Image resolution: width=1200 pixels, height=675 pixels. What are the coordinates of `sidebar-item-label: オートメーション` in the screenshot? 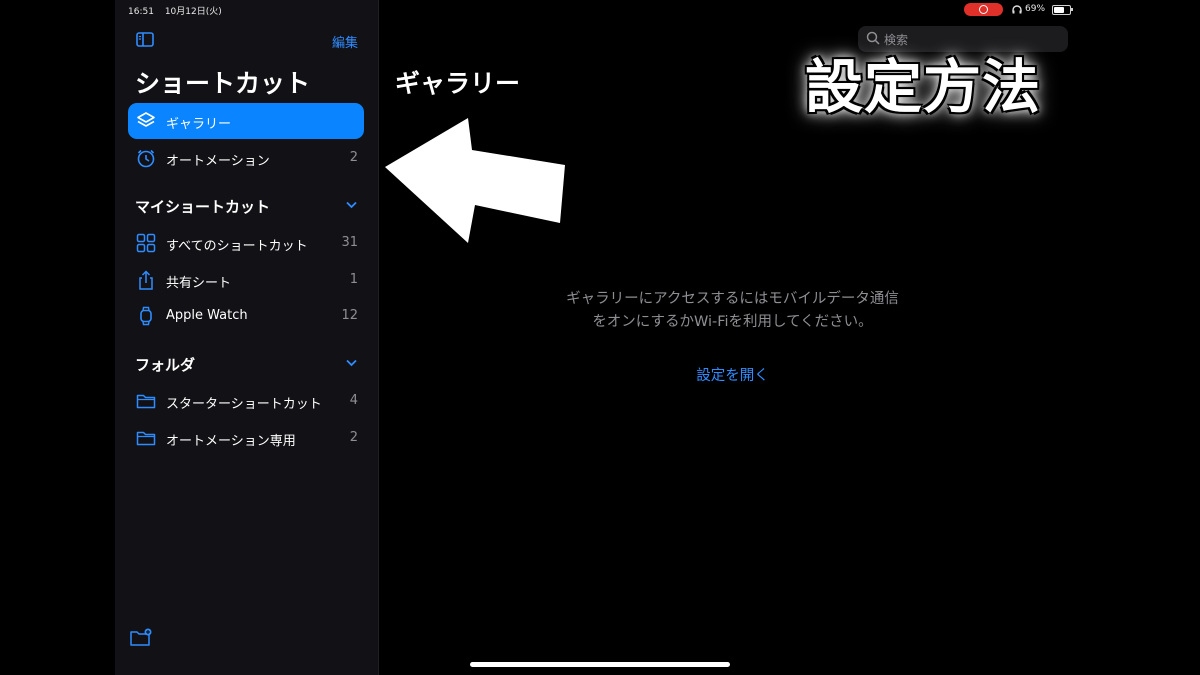 It's located at (218, 161).